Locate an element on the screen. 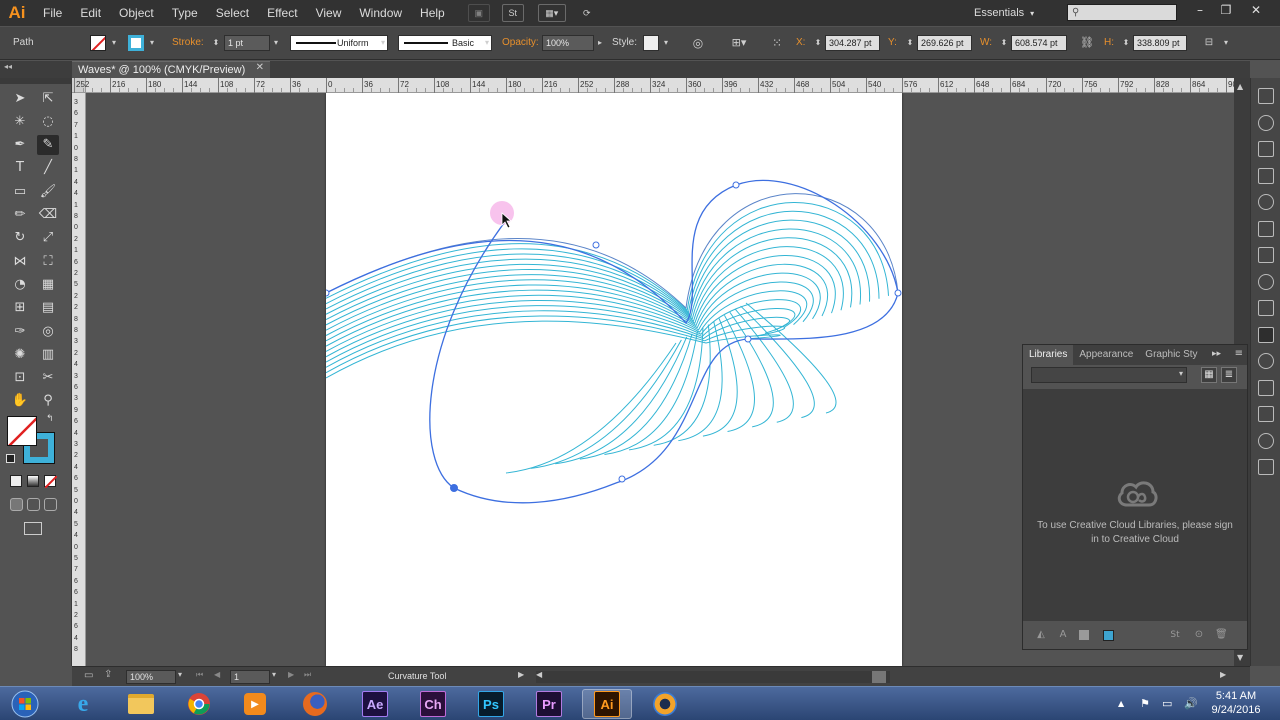 This screenshot has height=720, width=1280. draw-behind-icon is located at coordinates (33, 504).